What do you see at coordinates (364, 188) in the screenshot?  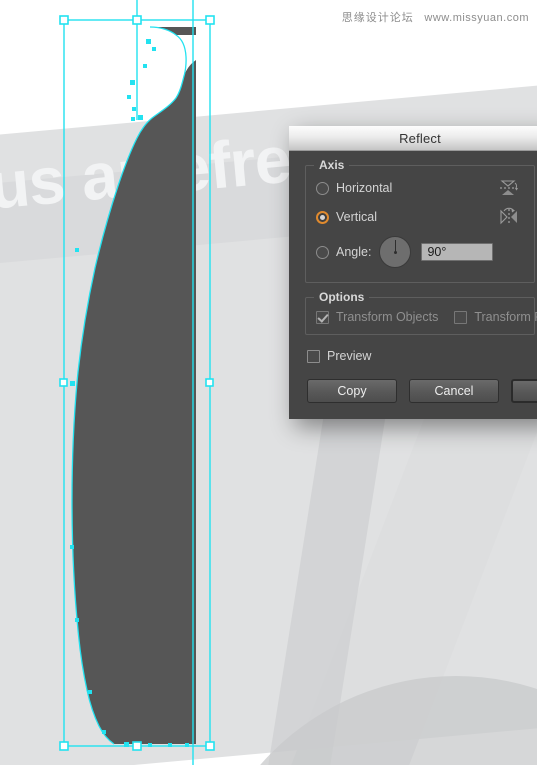 I see `radio-horizontal-label: Horizontal` at bounding box center [364, 188].